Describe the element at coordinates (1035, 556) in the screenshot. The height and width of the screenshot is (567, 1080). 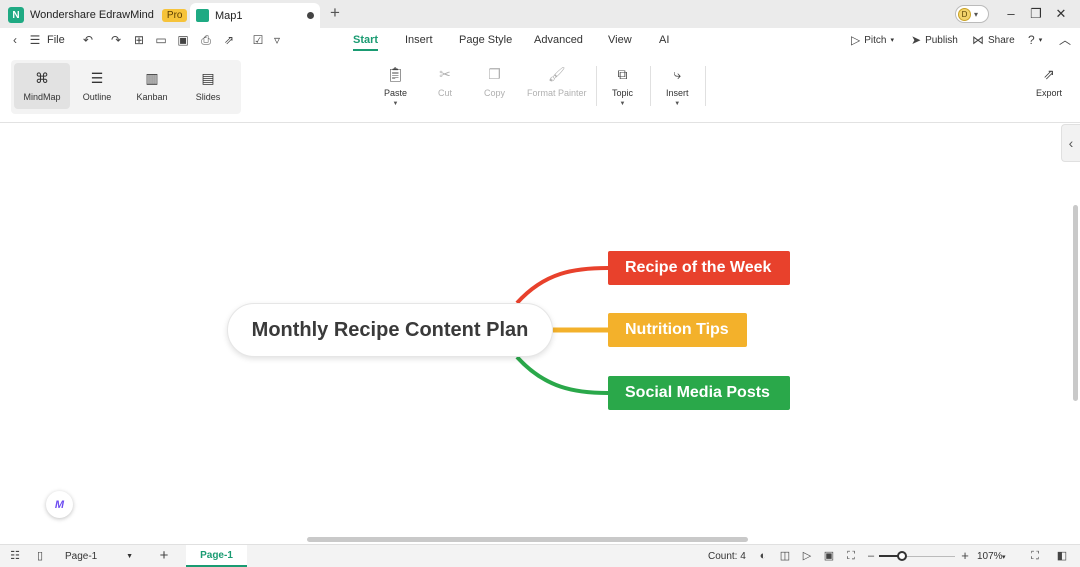
I see `fullscreen-icon: ⛶` at that location.